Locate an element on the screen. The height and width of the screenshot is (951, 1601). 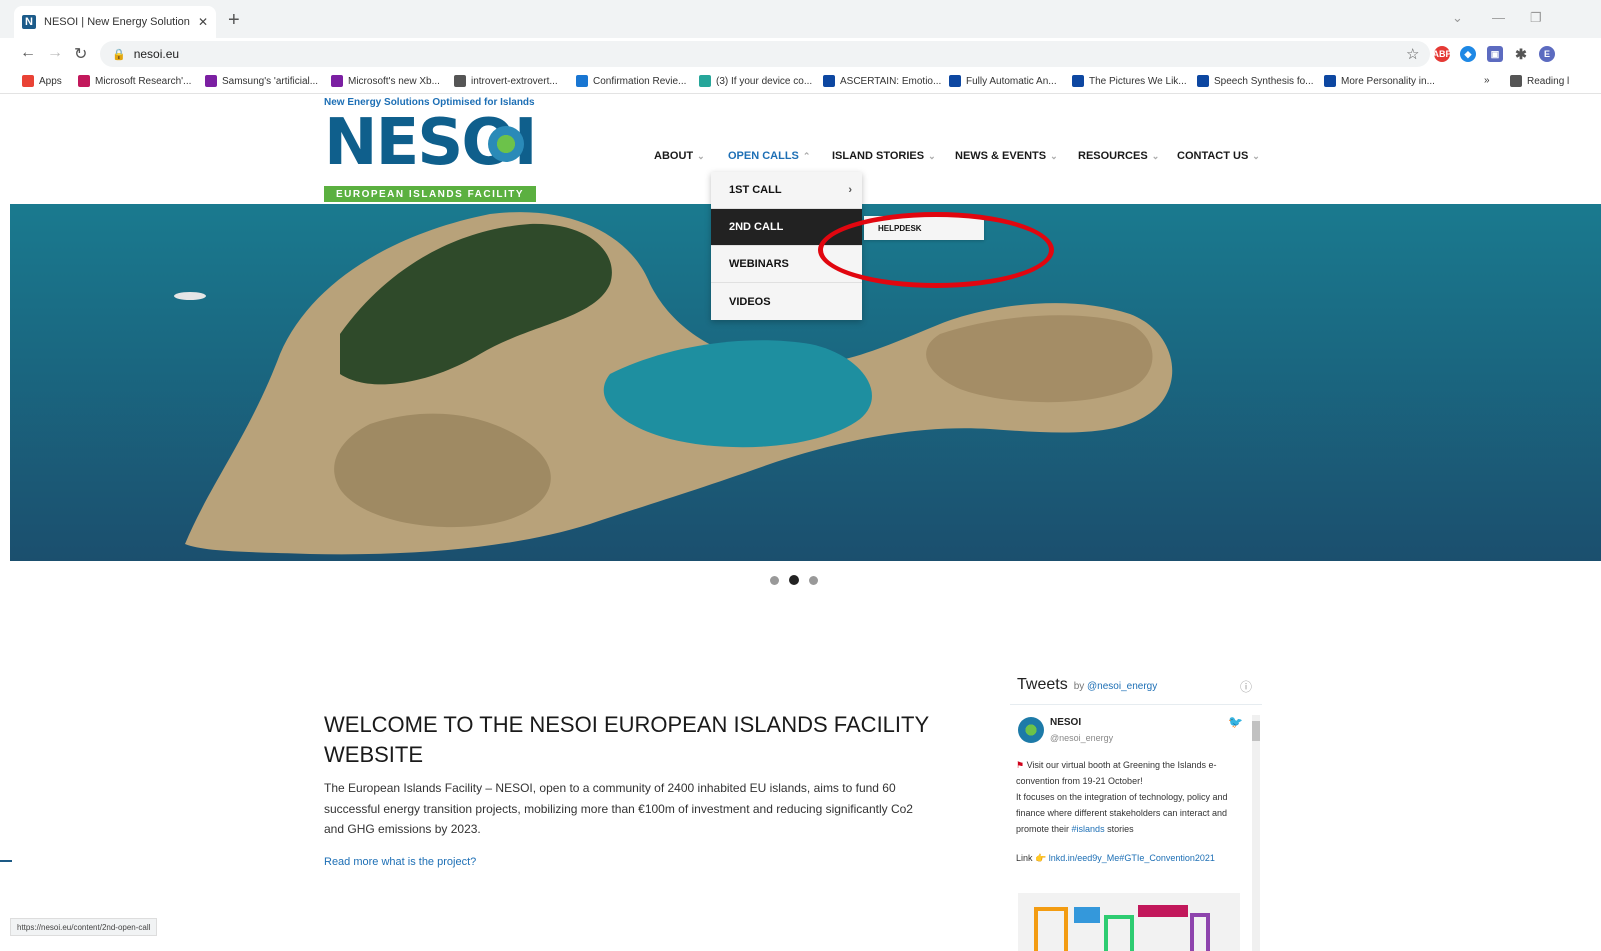
apps-grid-icon is located at coordinates (28, 81).